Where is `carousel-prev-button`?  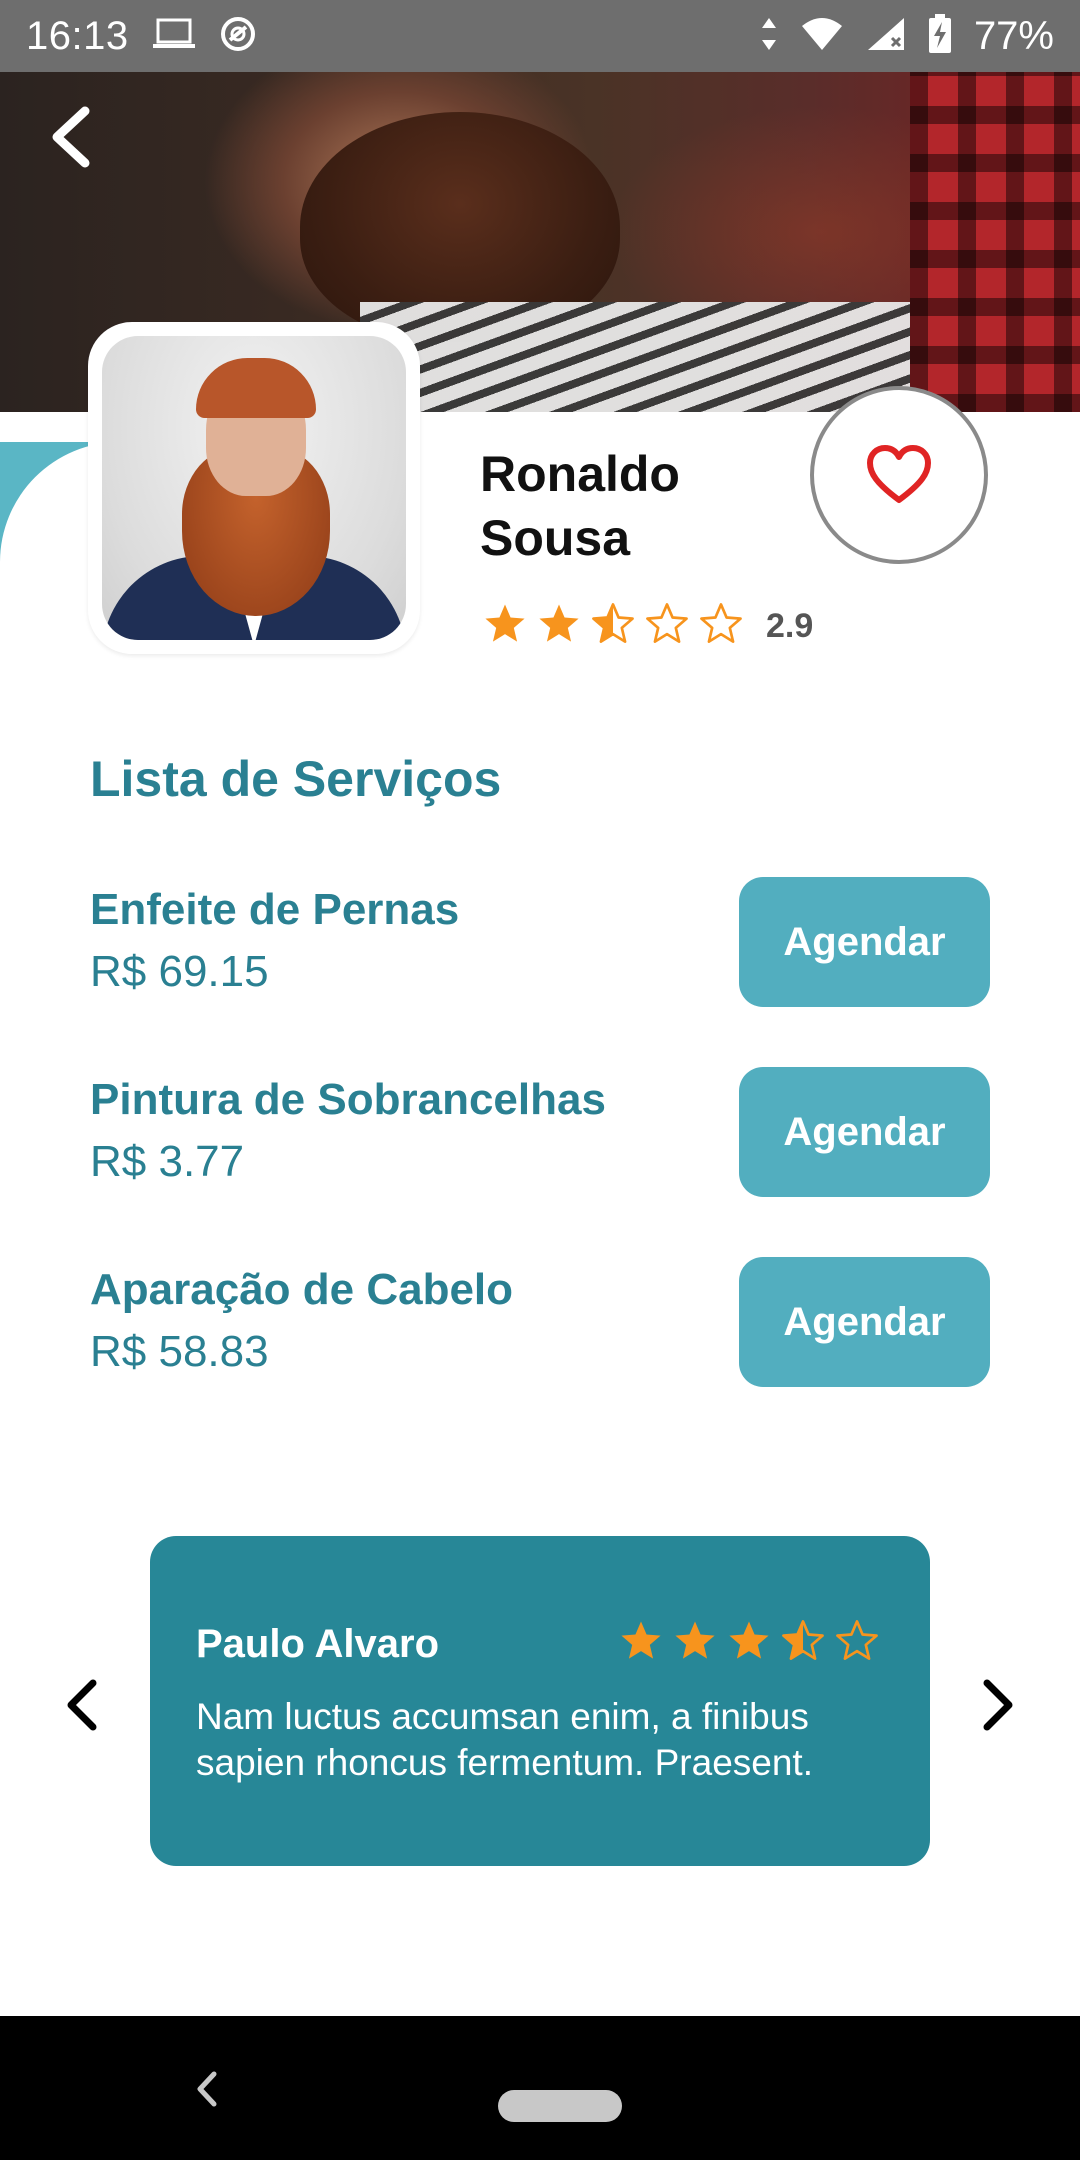
carousel-prev-button is located at coordinates (81, 1705).